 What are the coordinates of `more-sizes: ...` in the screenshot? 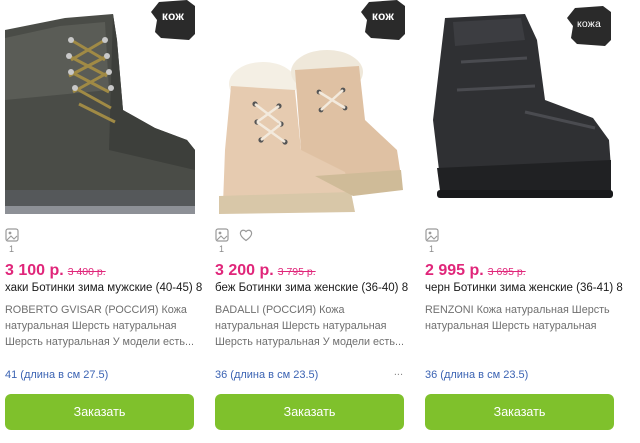 It's located at (398, 372).